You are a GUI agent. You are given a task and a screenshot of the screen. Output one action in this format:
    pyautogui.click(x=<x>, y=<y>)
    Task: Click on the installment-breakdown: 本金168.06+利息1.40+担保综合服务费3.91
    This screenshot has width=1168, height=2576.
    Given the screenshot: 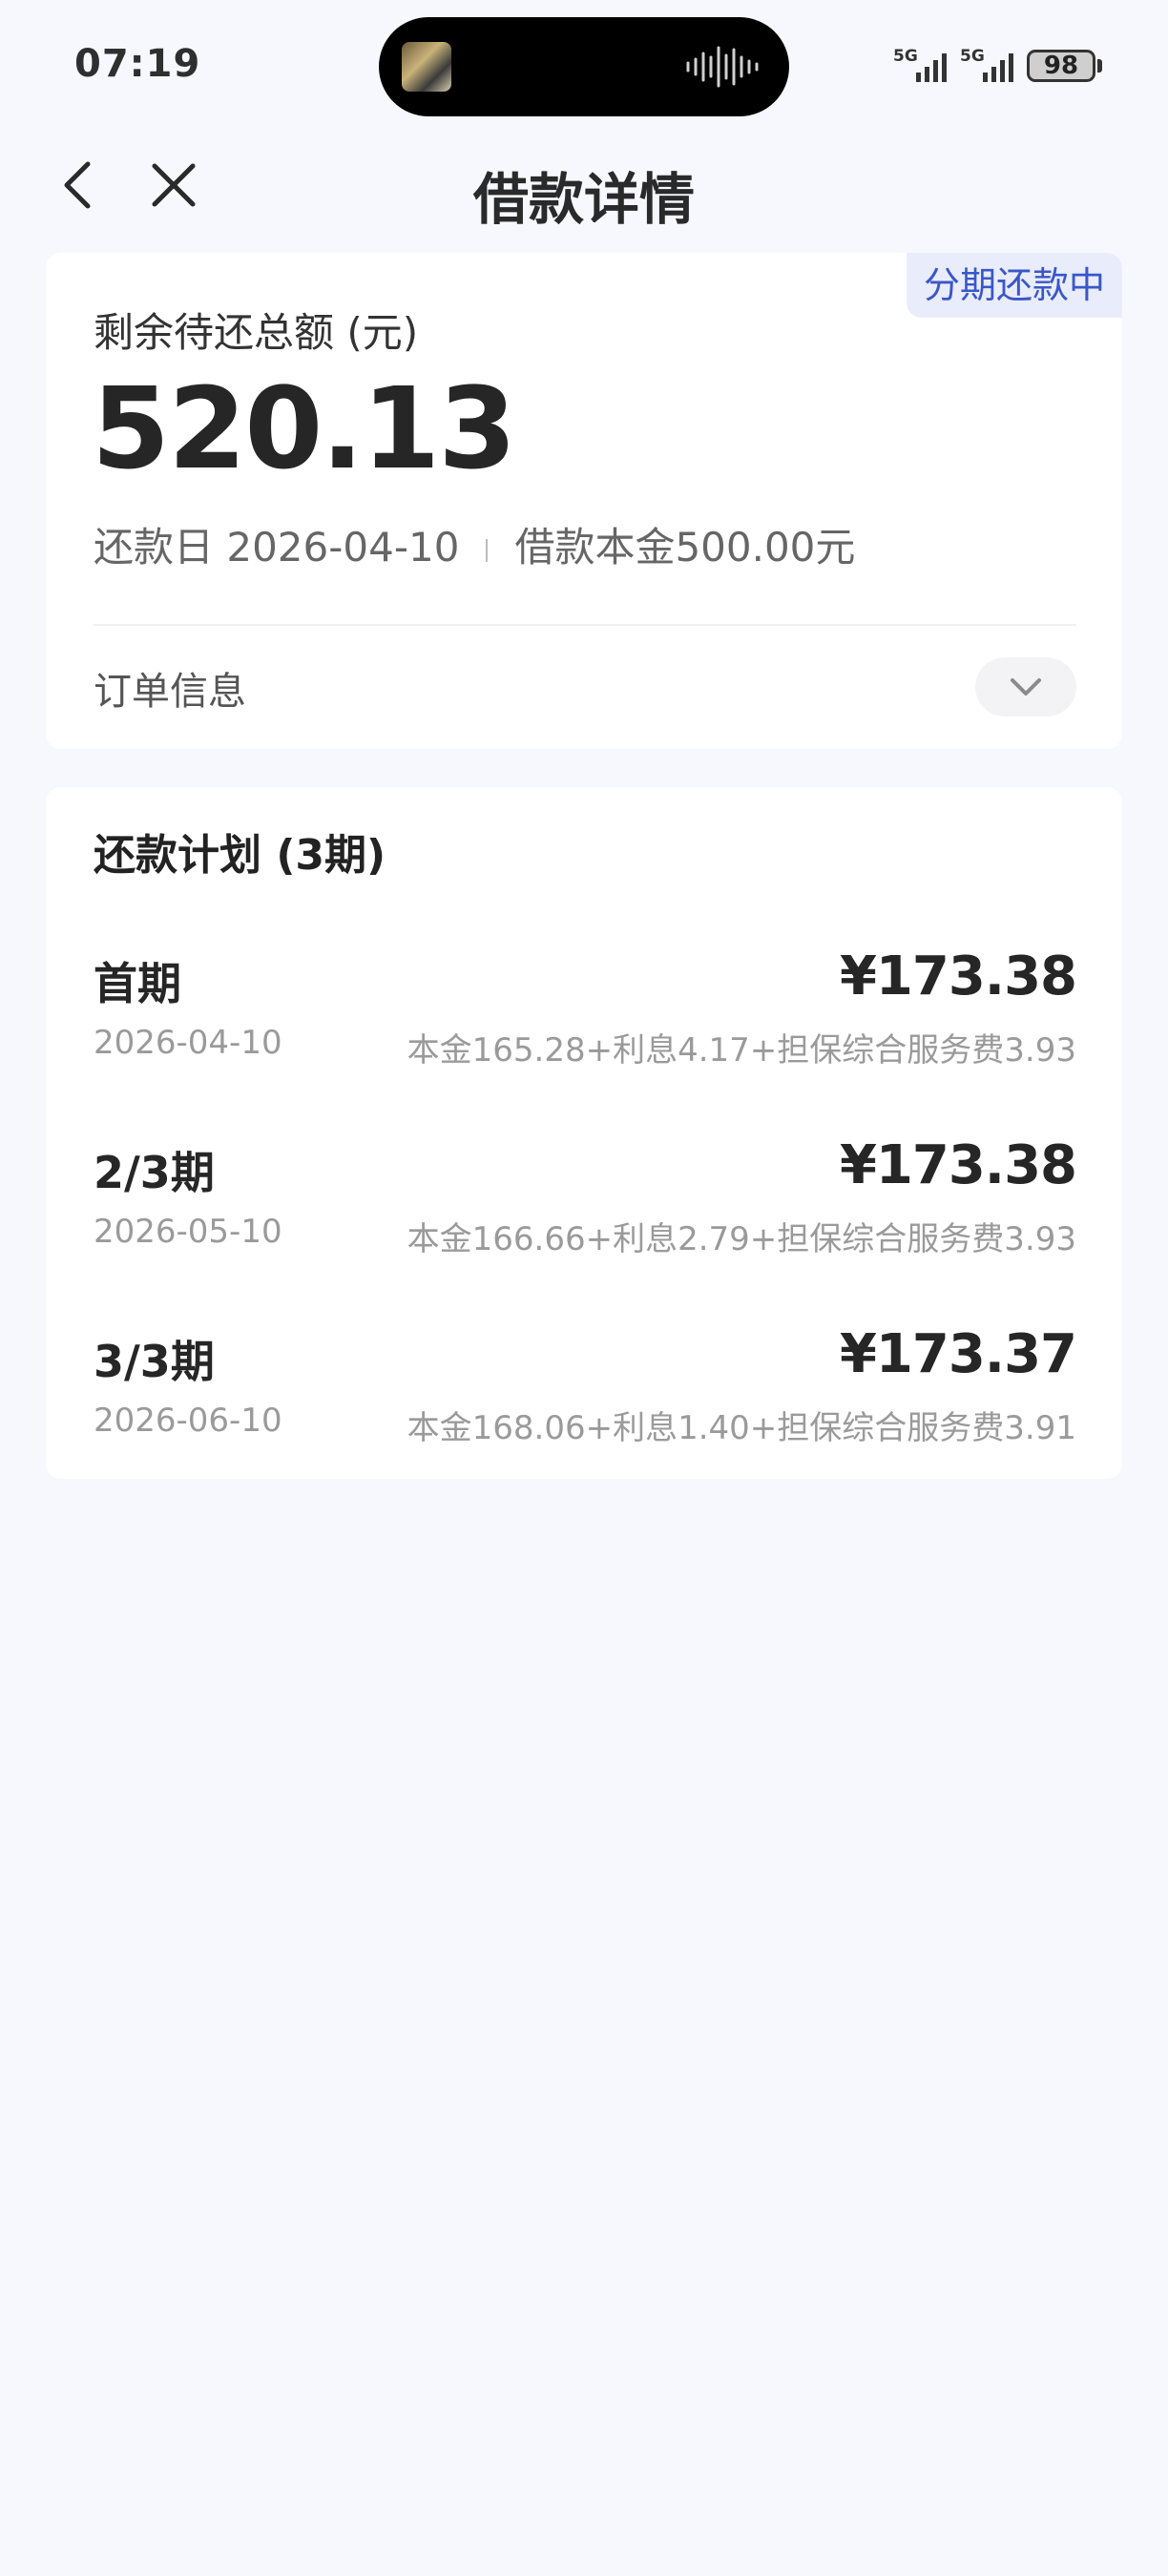 What is the action you would take?
    pyautogui.click(x=741, y=1428)
    